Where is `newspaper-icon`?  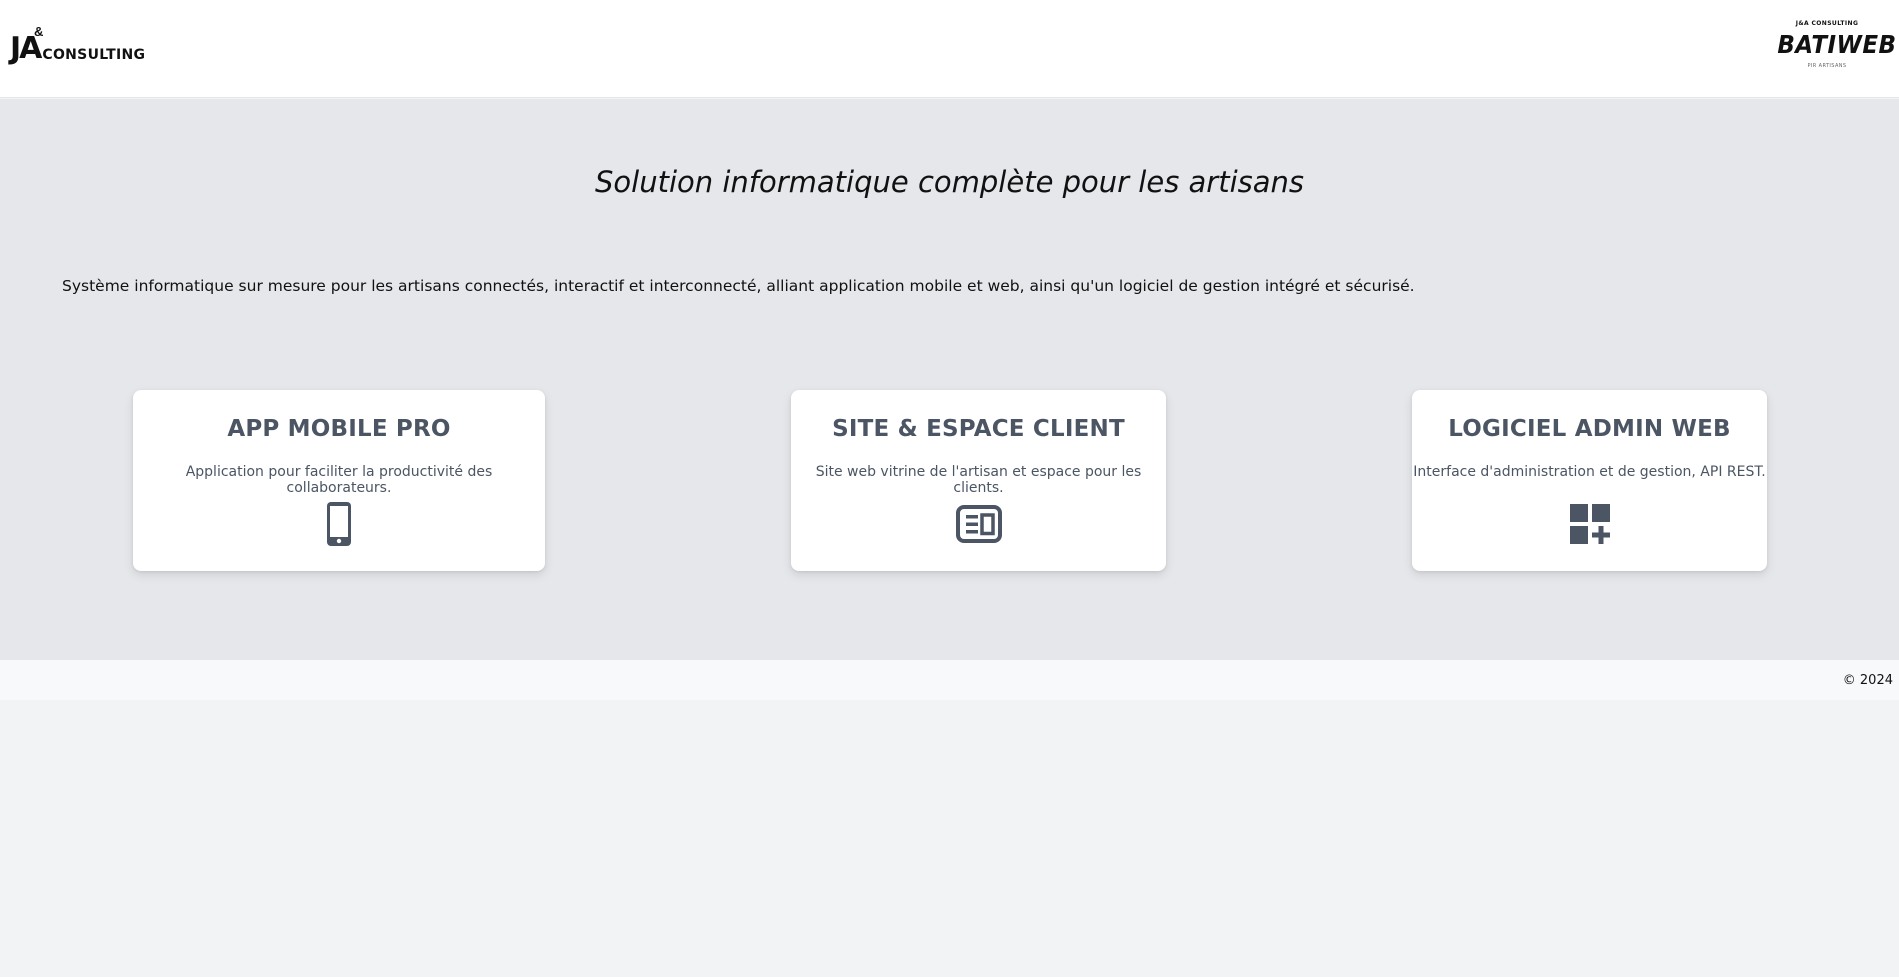
newspaper-icon is located at coordinates (979, 524).